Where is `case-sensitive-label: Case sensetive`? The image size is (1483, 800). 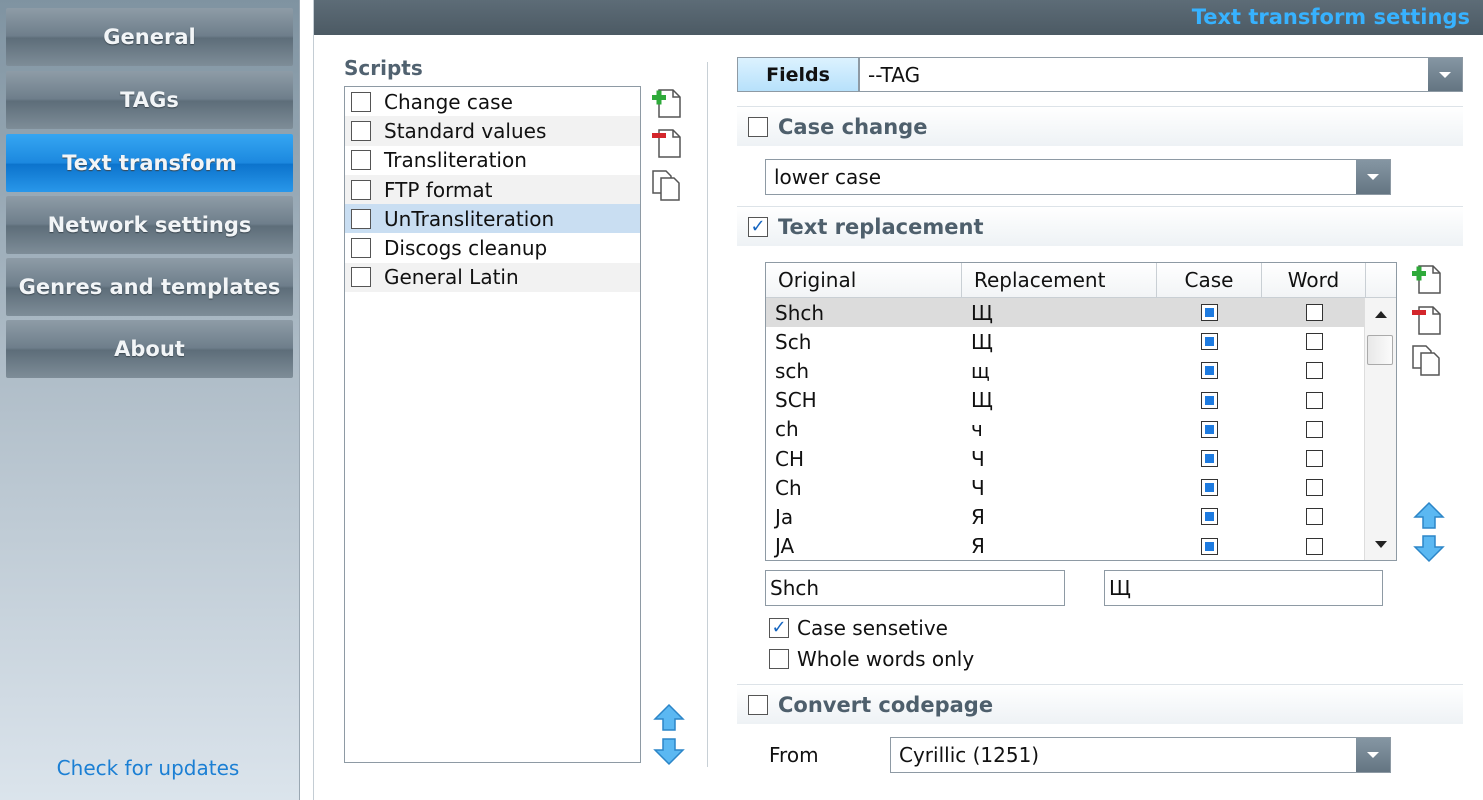
case-sensitive-label: Case sensetive is located at coordinates (872, 628).